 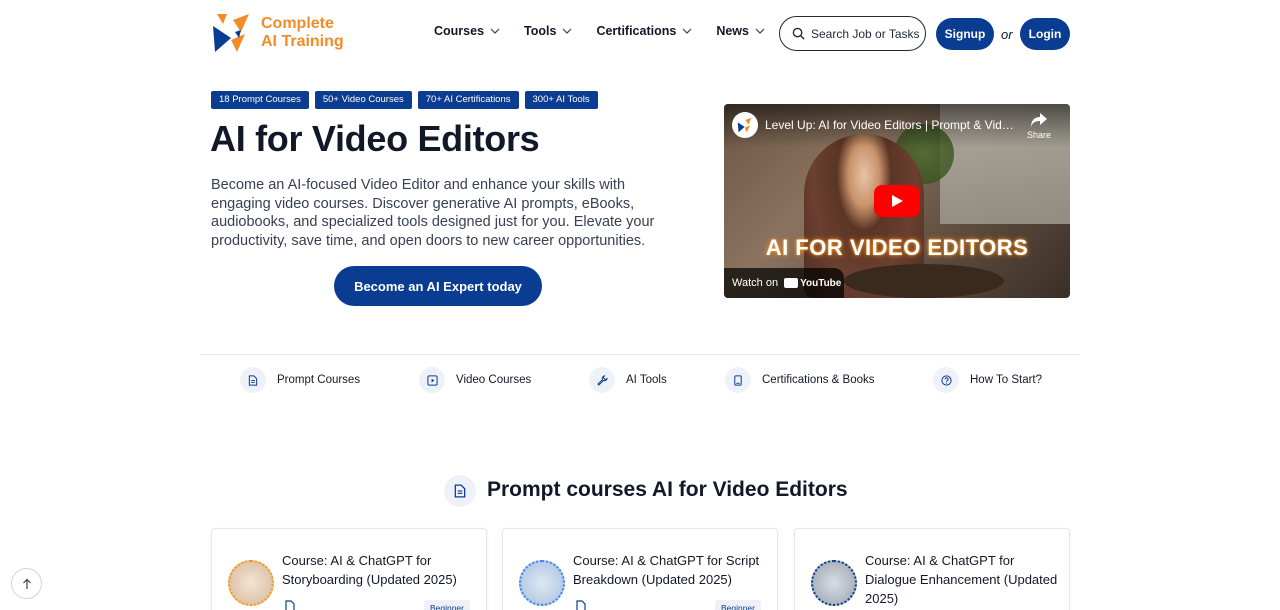 What do you see at coordinates (755, 283) in the screenshot?
I see `watch-on-label: Watch on` at bounding box center [755, 283].